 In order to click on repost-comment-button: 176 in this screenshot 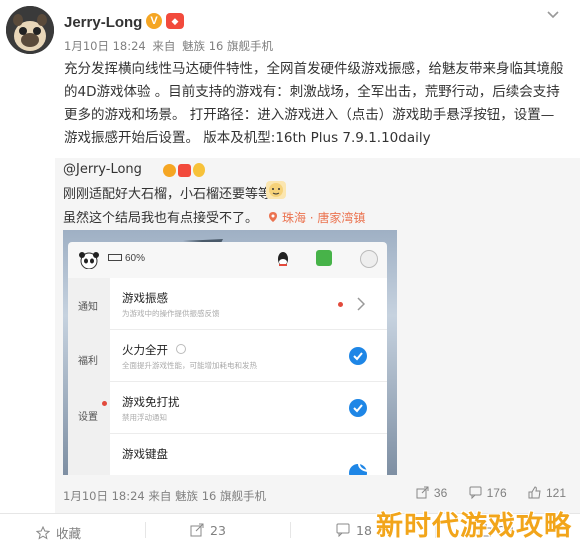, I will do `click(488, 493)`.